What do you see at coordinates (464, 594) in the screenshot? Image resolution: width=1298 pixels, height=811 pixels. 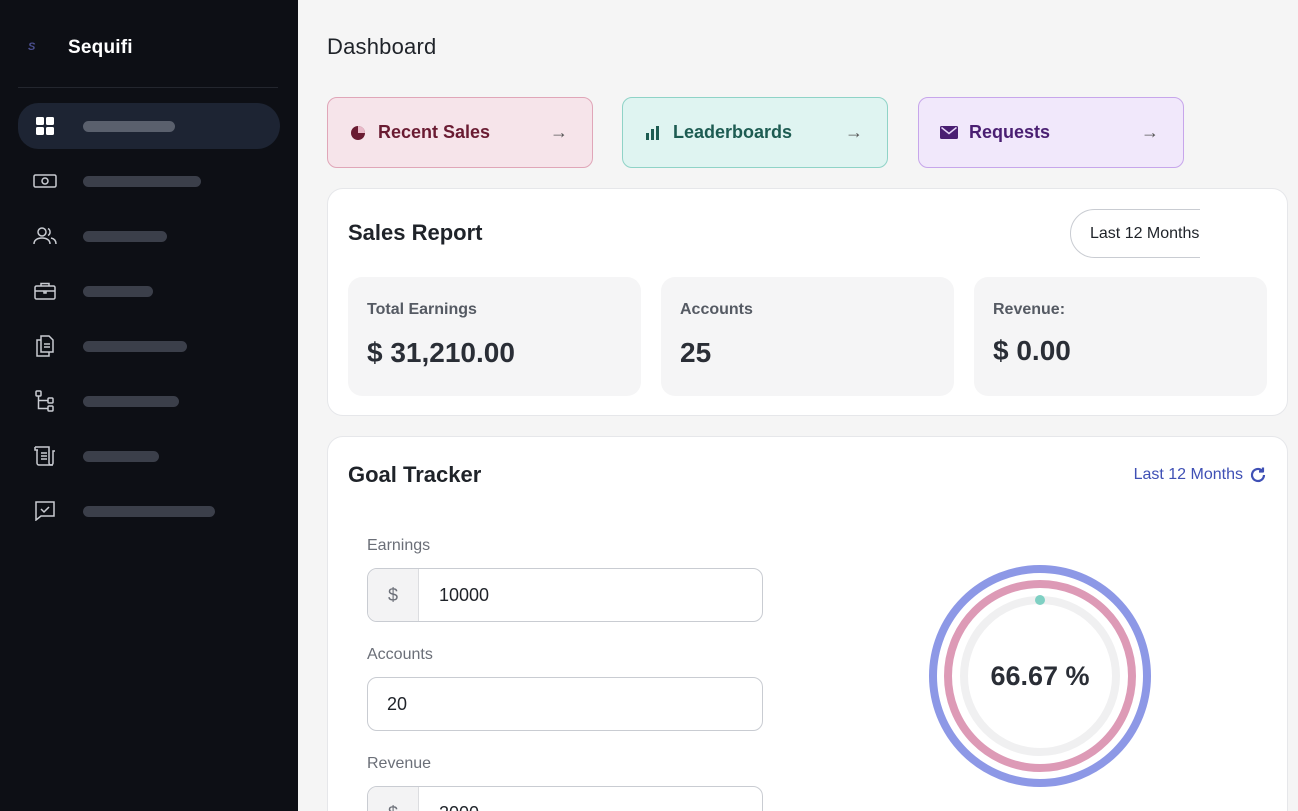 I see `earnings-value: 10000` at bounding box center [464, 594].